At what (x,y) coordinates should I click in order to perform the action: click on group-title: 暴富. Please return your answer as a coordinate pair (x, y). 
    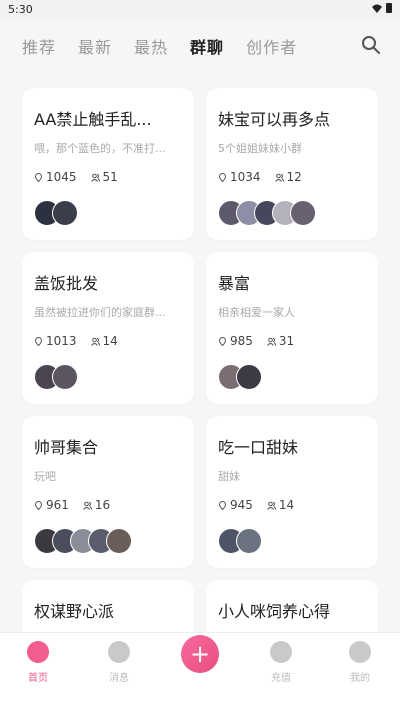
    Looking at the image, I should click on (234, 283).